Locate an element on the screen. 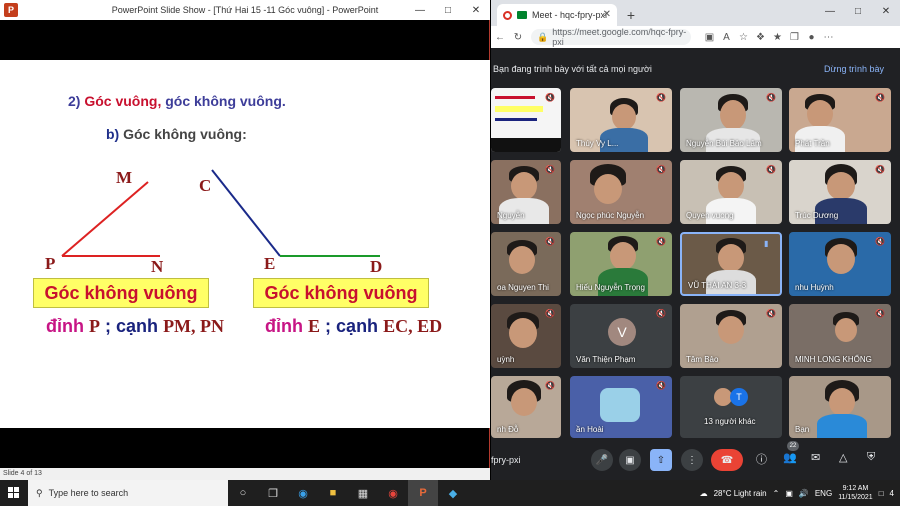 The image size is (900, 506). participant-name: Tâm Bảo is located at coordinates (702, 359).